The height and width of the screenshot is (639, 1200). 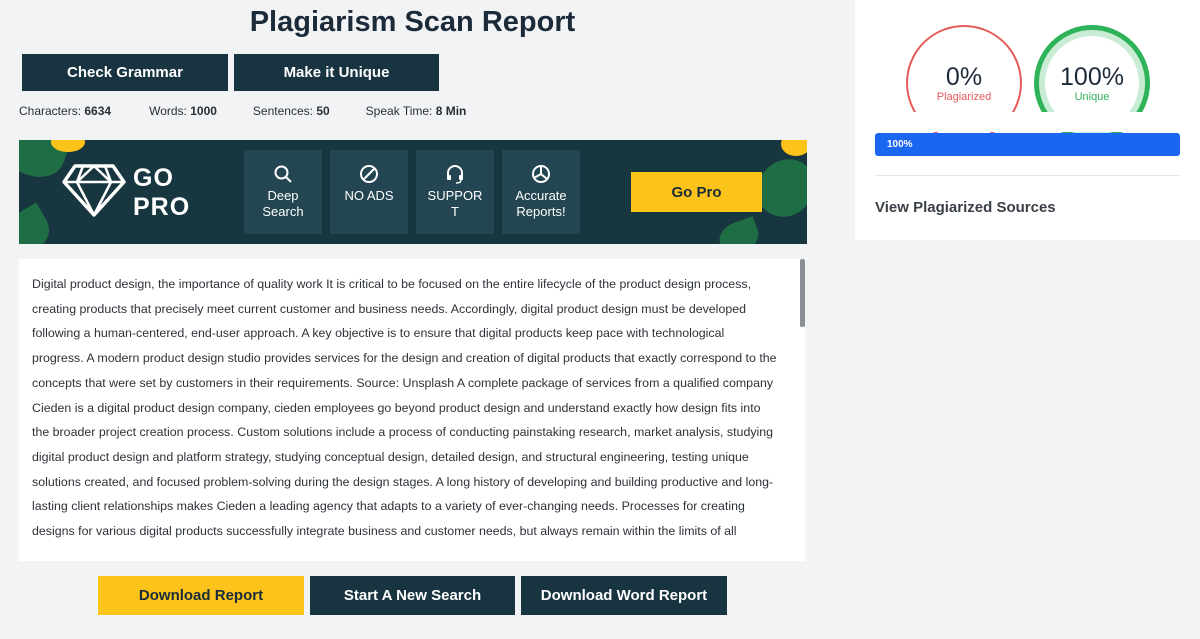 What do you see at coordinates (183, 111) in the screenshot?
I see `stat-words: Words: 1000` at bounding box center [183, 111].